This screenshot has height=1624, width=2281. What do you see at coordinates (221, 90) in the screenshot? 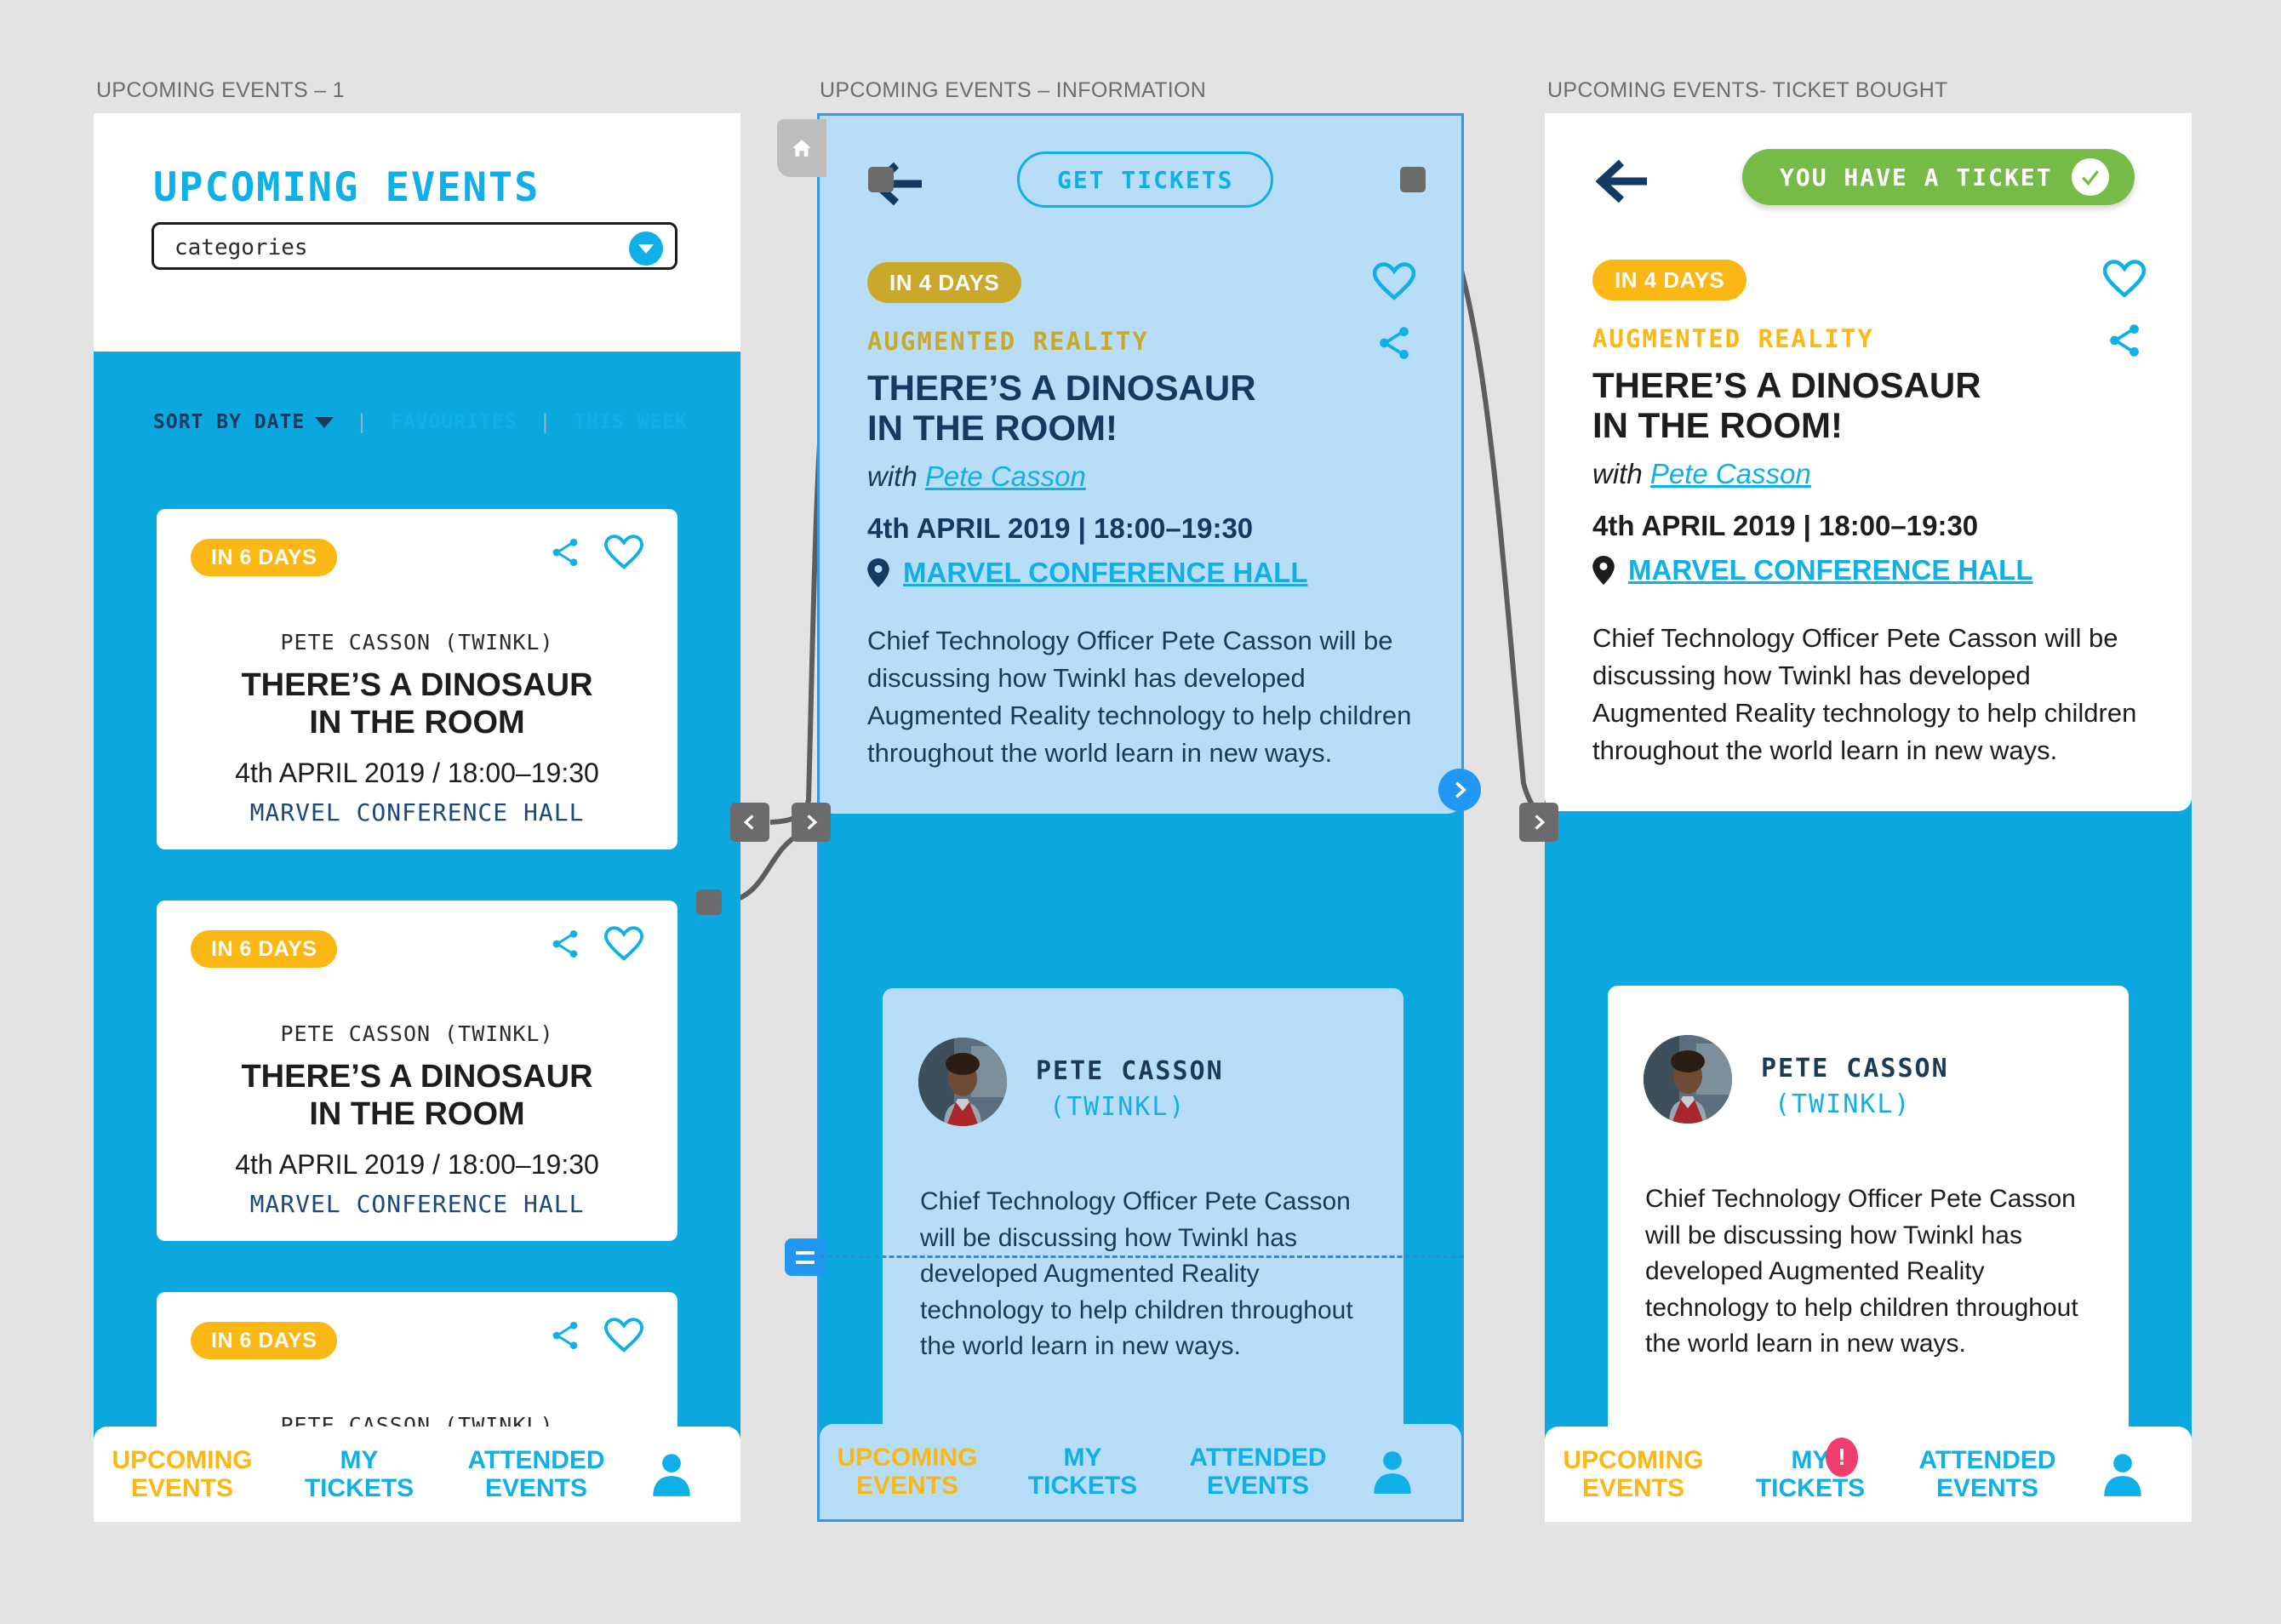
I see `frame-label-1: UPCOMING EVENTS – 1` at bounding box center [221, 90].